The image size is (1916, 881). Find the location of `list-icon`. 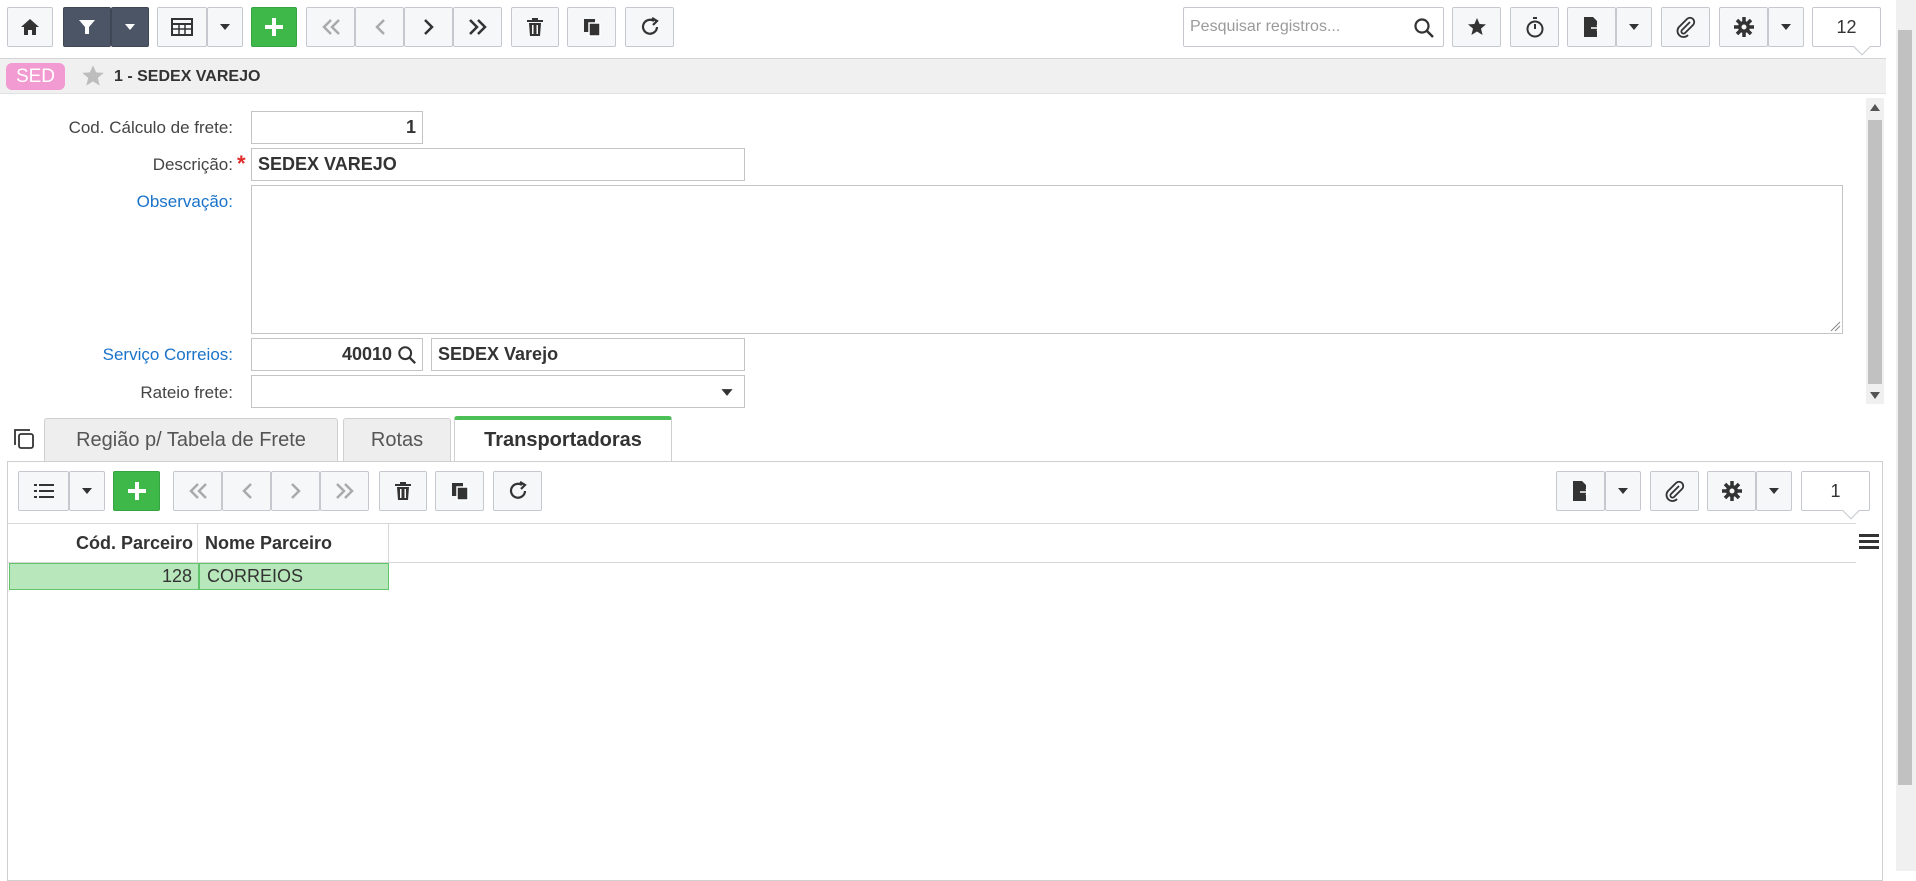

list-icon is located at coordinates (43, 491).